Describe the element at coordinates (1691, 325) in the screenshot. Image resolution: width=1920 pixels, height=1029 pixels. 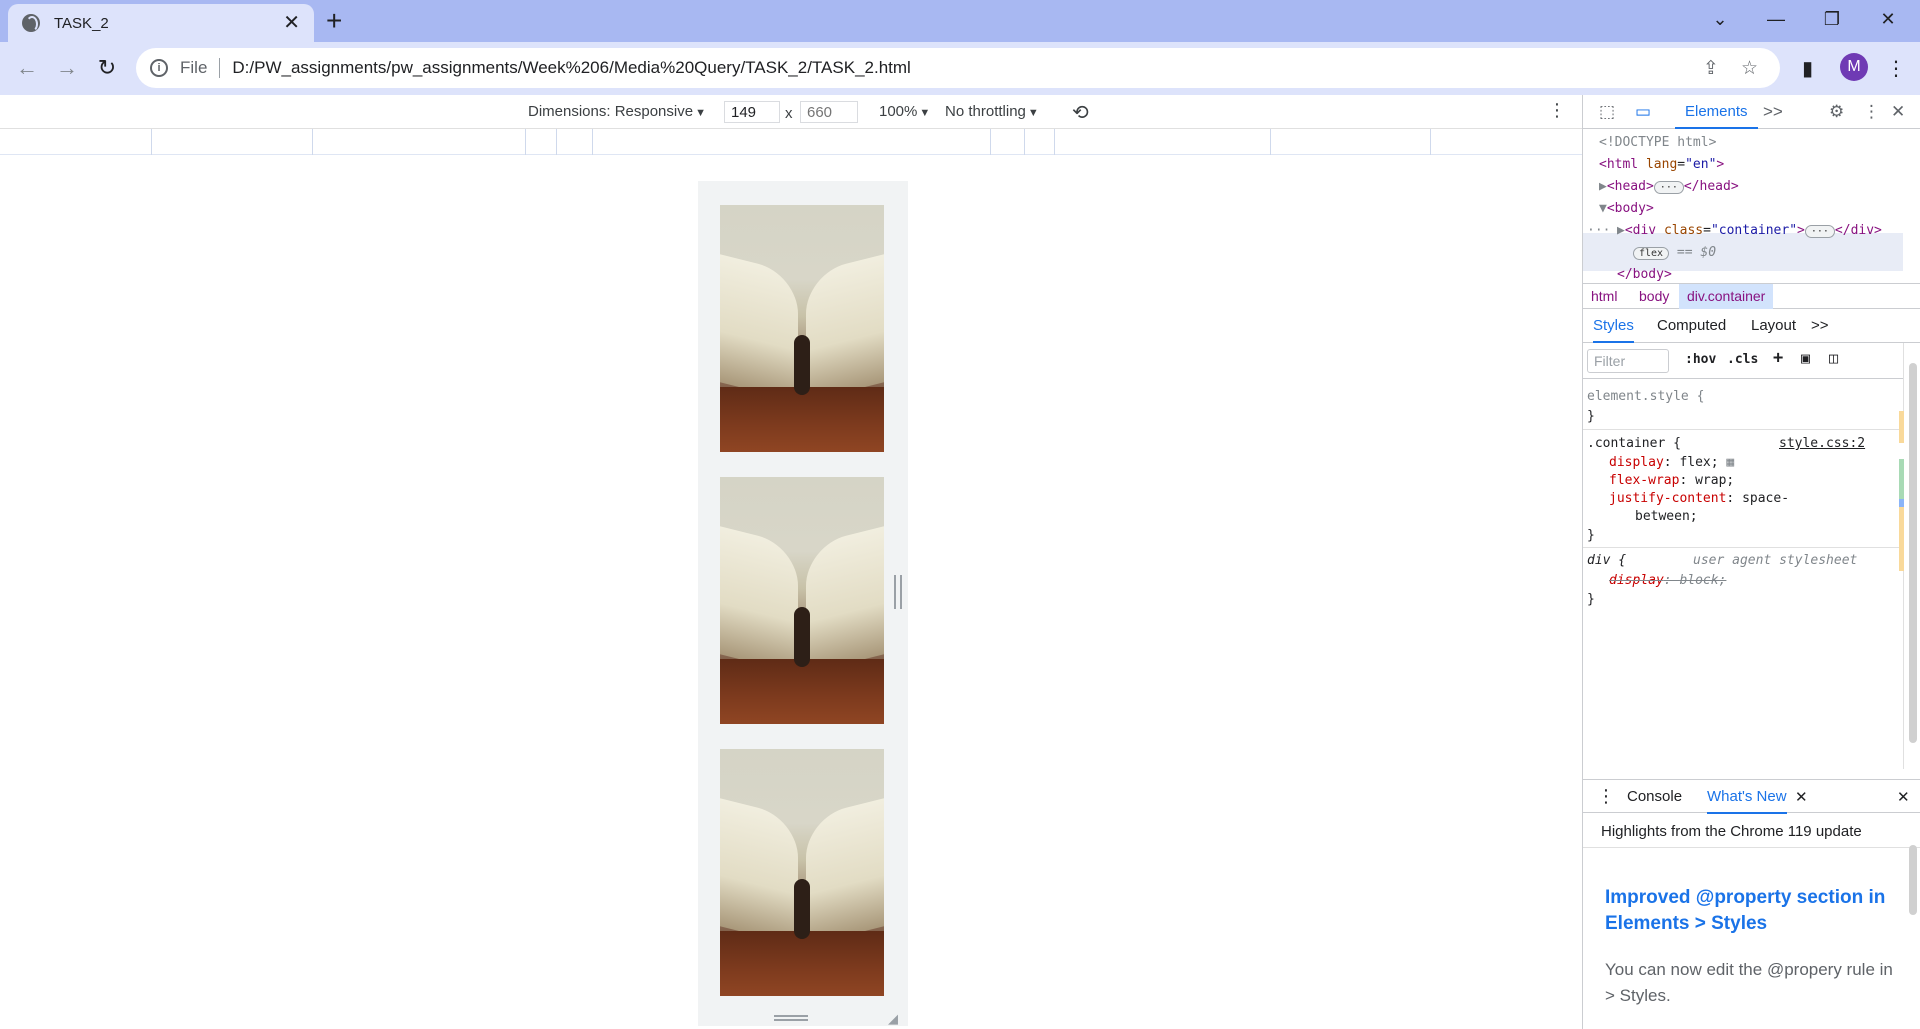
I see `tab-computed: Computed` at that location.